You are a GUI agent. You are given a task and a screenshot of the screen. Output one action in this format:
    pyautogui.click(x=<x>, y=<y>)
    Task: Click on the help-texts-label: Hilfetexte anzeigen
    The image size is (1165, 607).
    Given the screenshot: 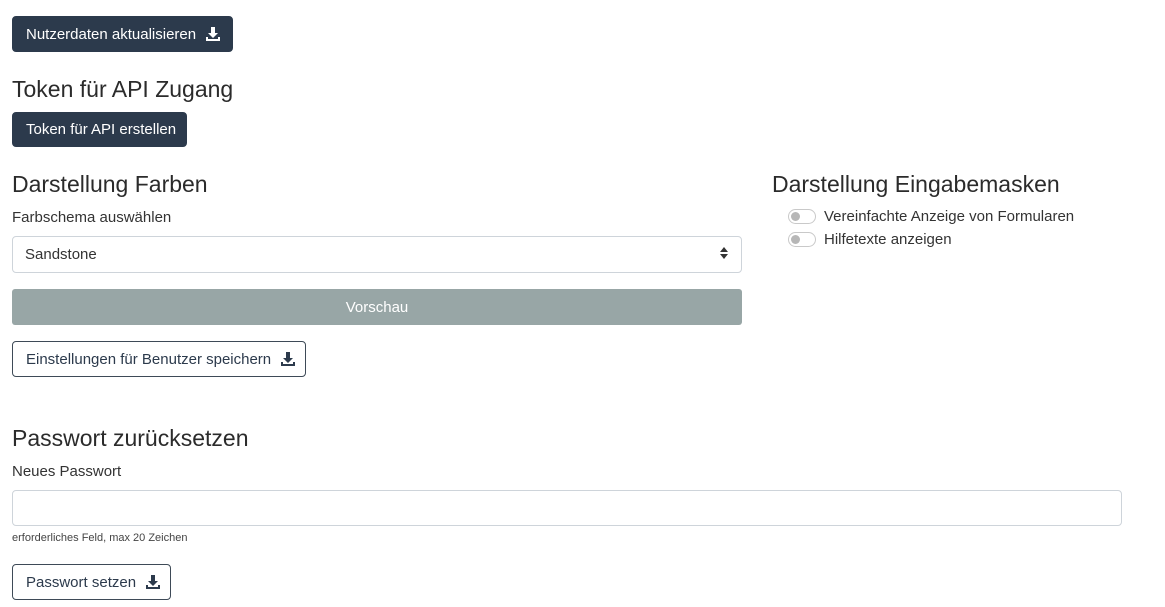 What is the action you would take?
    pyautogui.click(x=888, y=239)
    